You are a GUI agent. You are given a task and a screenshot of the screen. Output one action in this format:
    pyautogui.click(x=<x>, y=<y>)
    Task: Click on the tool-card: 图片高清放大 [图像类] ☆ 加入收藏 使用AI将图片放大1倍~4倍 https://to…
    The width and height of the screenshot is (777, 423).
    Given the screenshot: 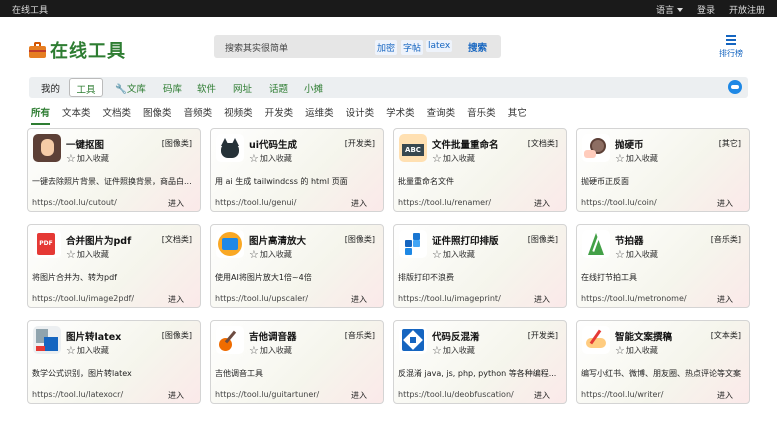 What is the action you would take?
    pyautogui.click(x=297, y=266)
    